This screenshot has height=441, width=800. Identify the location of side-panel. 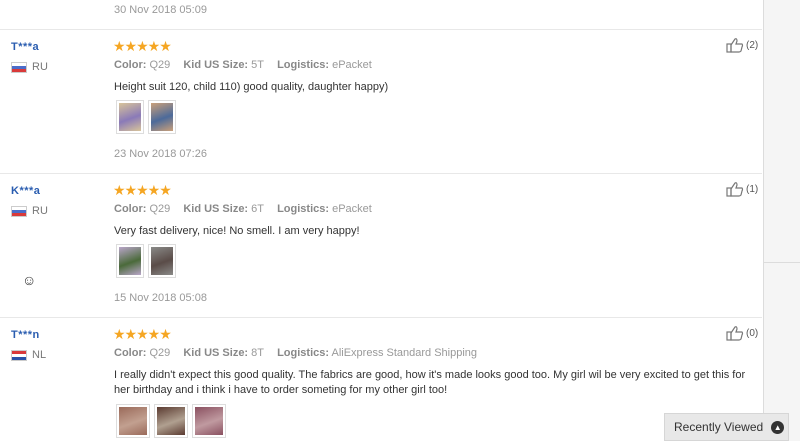
(781, 220).